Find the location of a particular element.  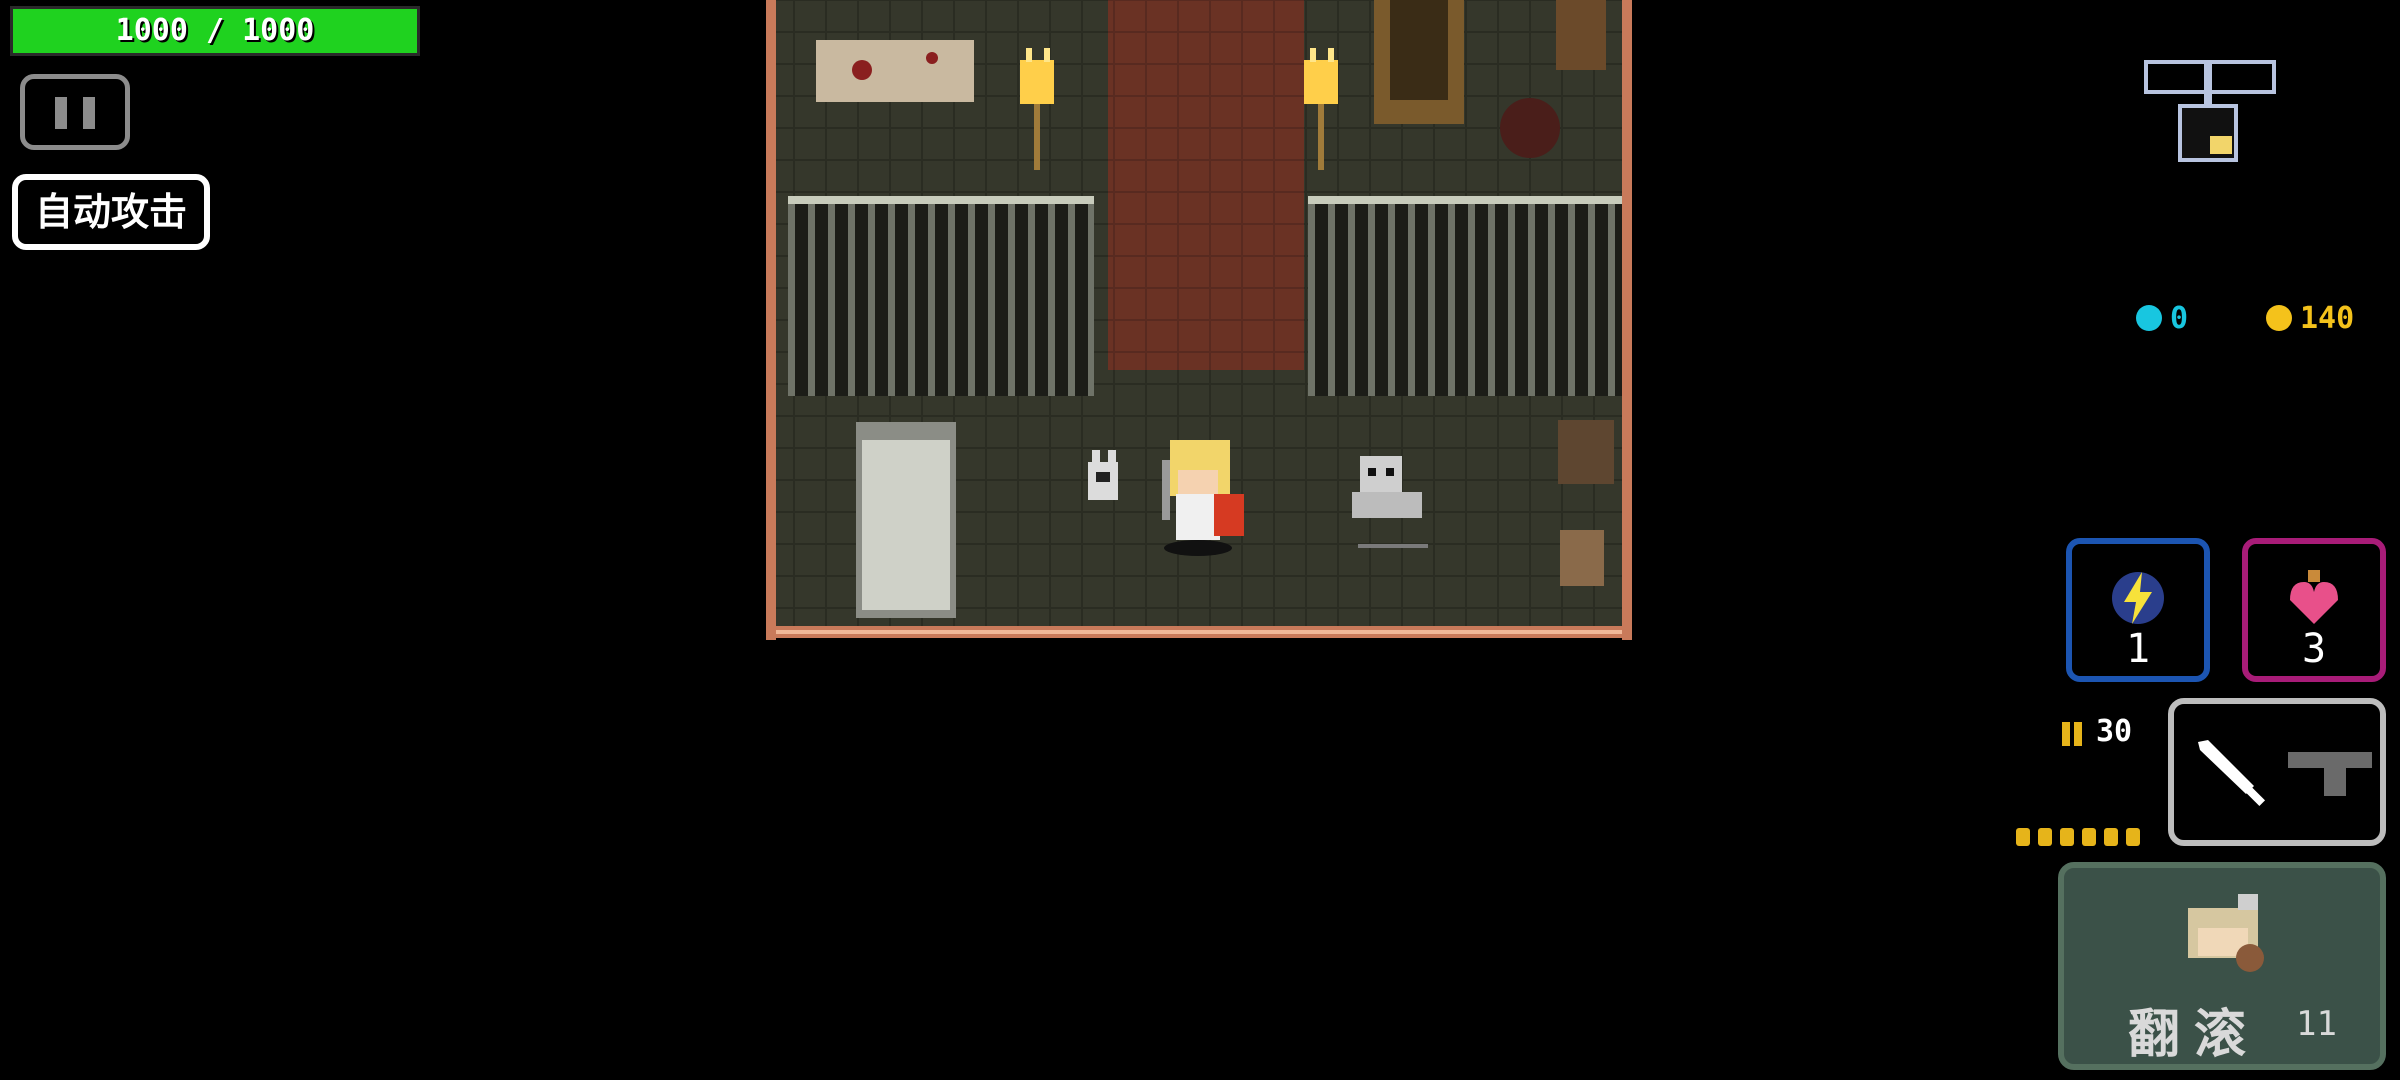

bullet-icon is located at coordinates (2072, 733).